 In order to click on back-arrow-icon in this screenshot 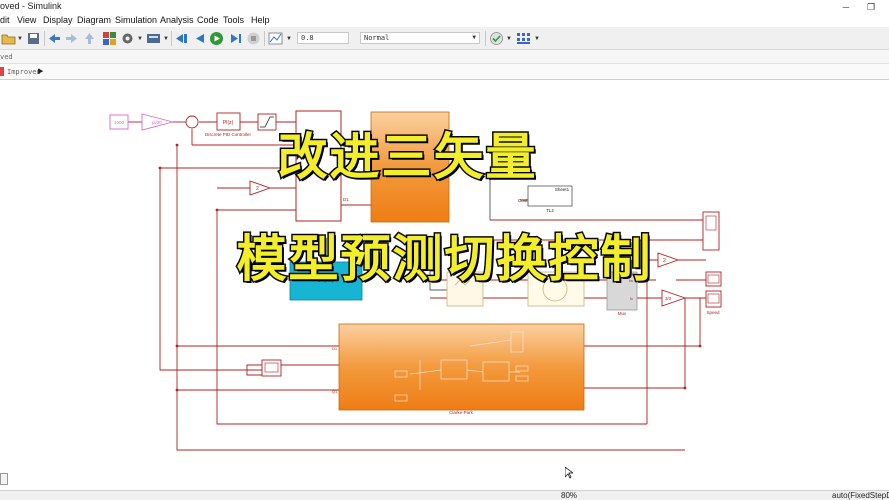, I will do `click(54, 38)`.